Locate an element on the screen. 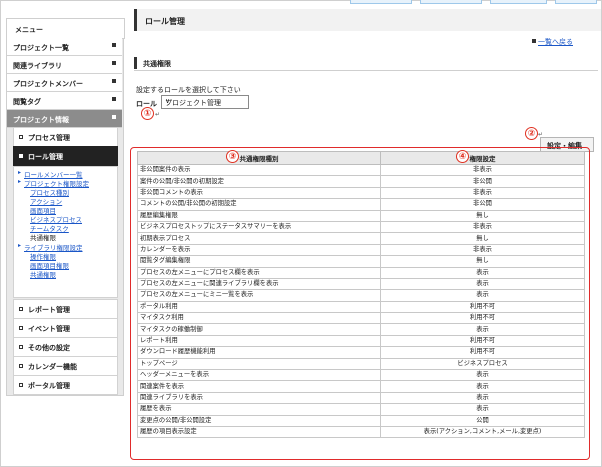  table-row: 閲覧タグ編集権限 無し is located at coordinates (361, 261).